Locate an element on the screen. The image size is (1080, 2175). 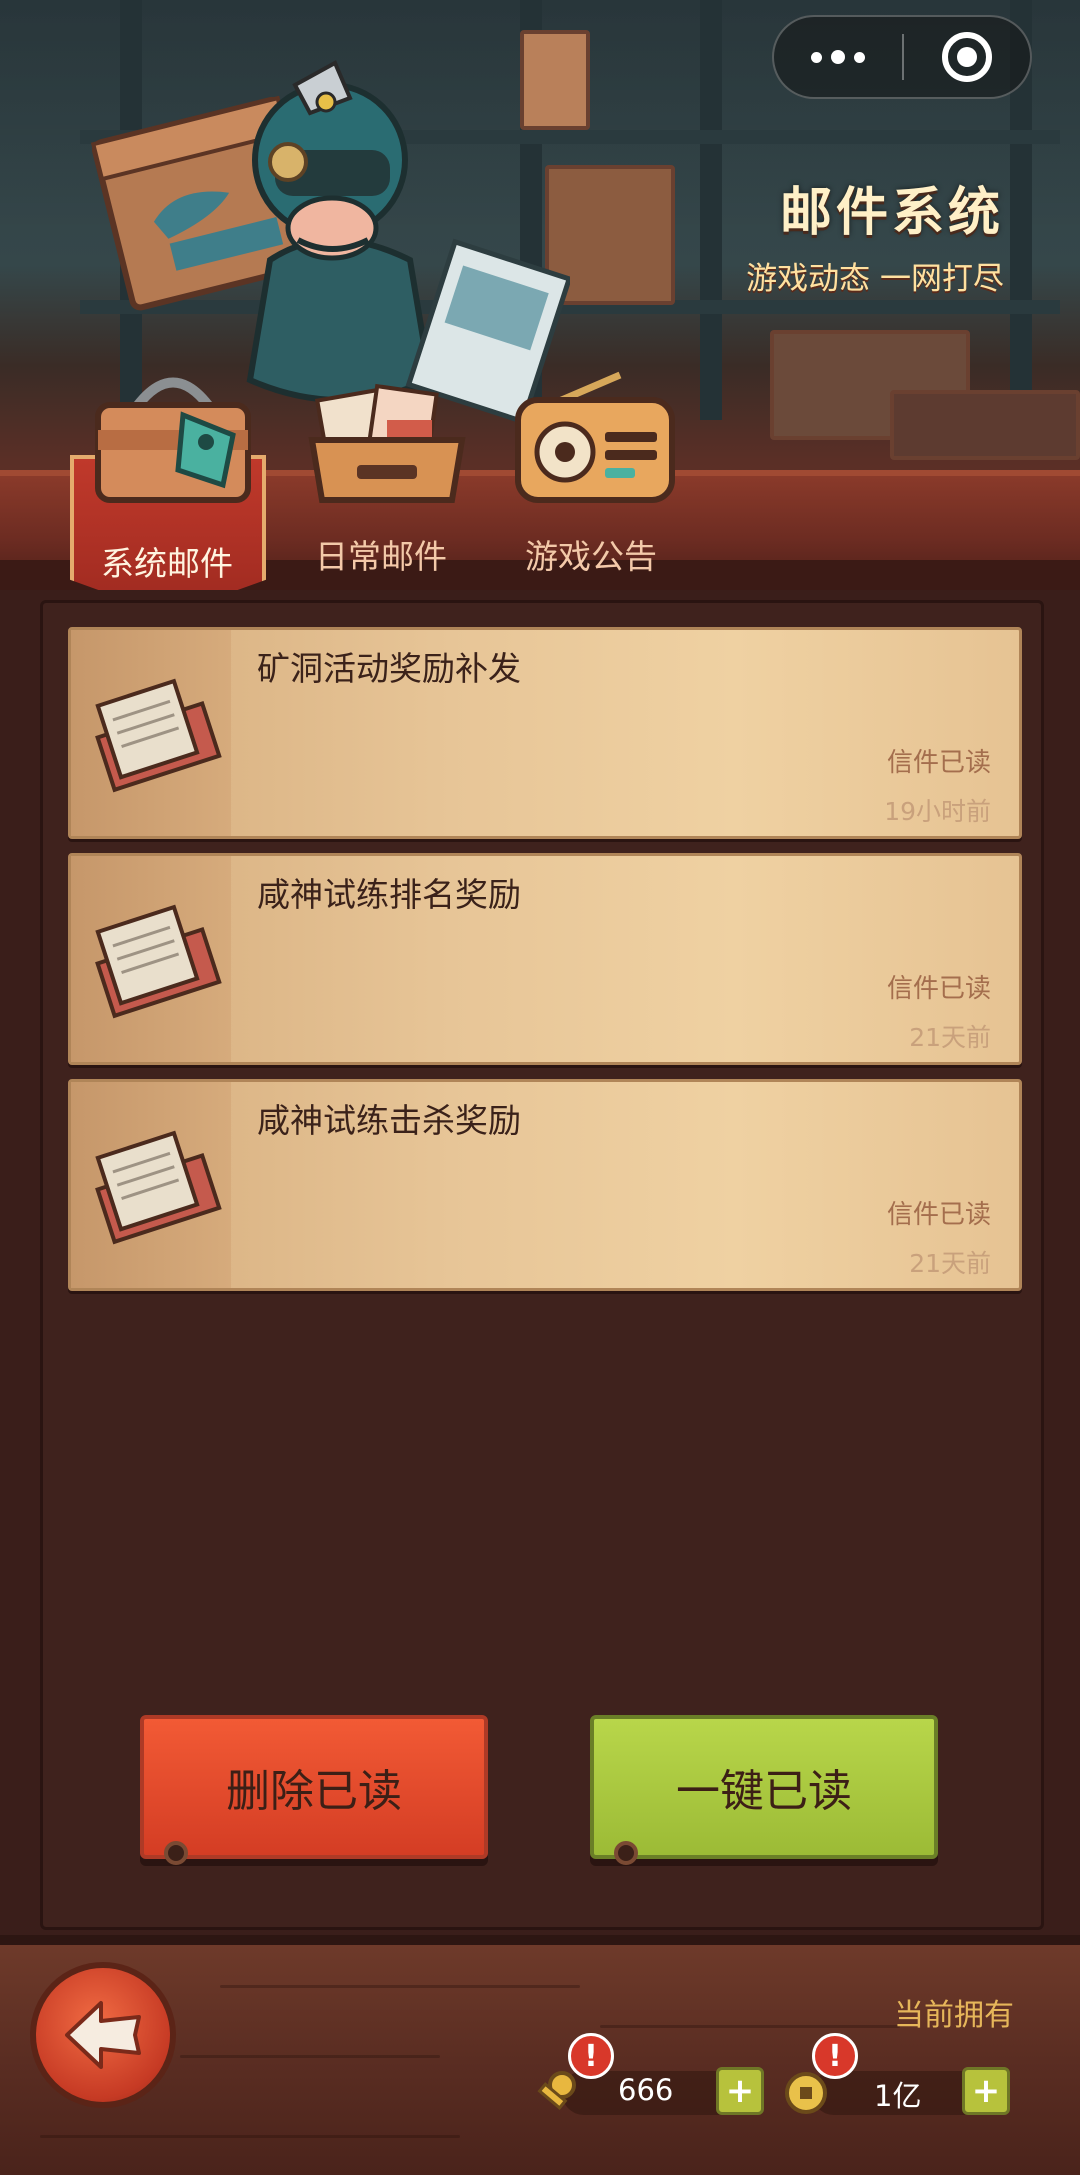
mail-title: 矿洞活动奖励补发 is located at coordinates (389, 668).